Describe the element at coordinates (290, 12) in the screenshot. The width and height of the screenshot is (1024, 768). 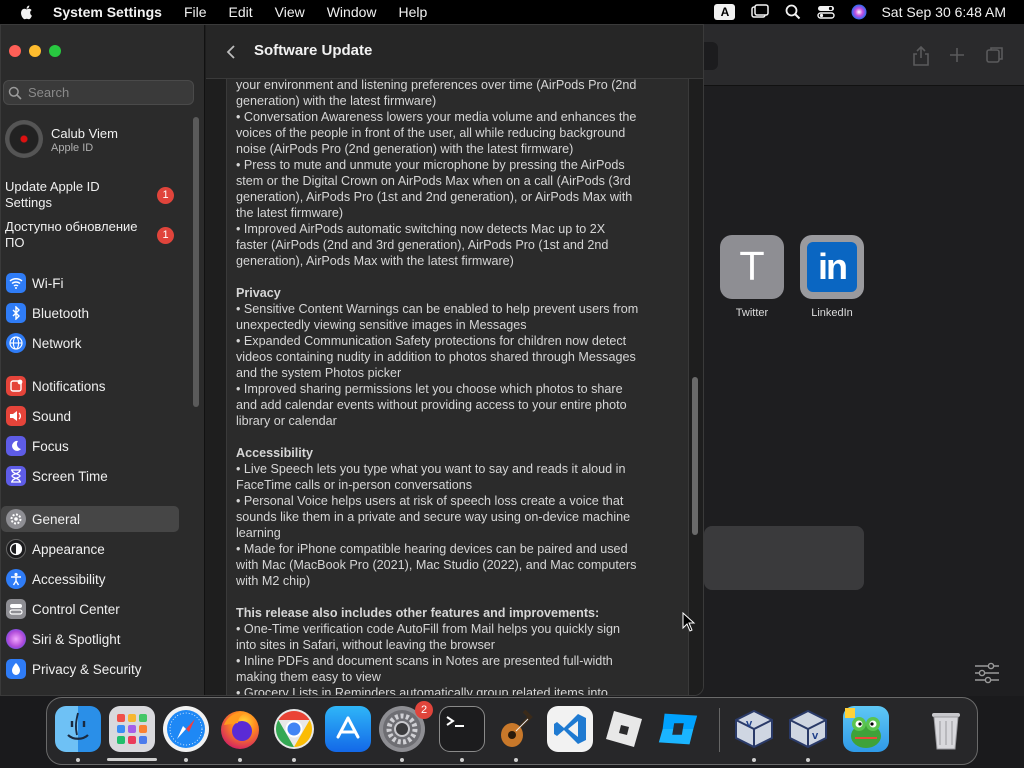
I see `menu-view: View` at that location.